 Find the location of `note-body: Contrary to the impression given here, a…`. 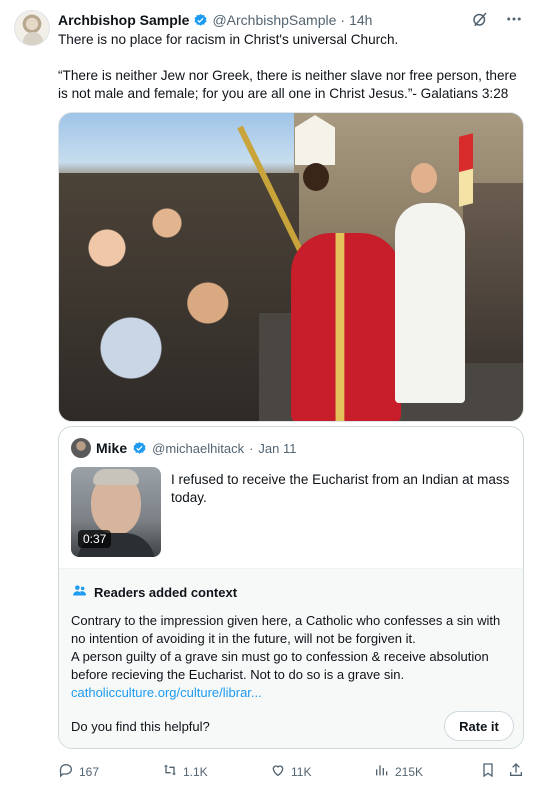

note-body: Contrary to the impression given here, a… is located at coordinates (291, 657).